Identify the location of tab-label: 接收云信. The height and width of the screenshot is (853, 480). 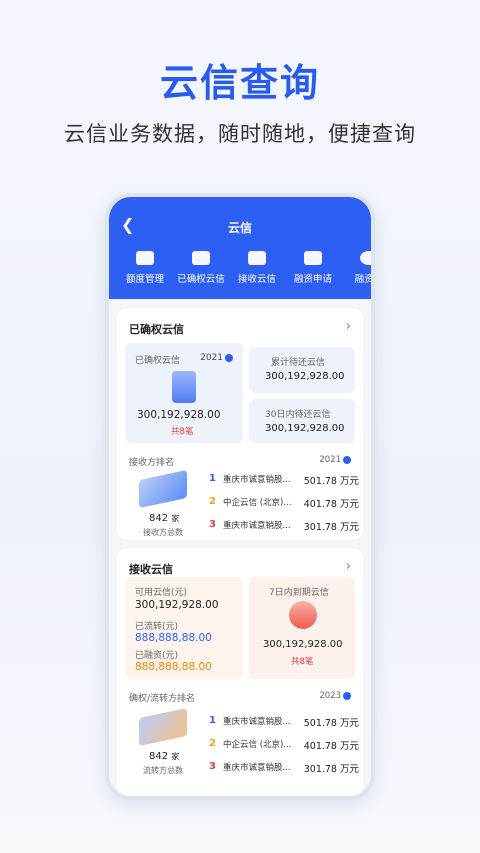
(256, 279).